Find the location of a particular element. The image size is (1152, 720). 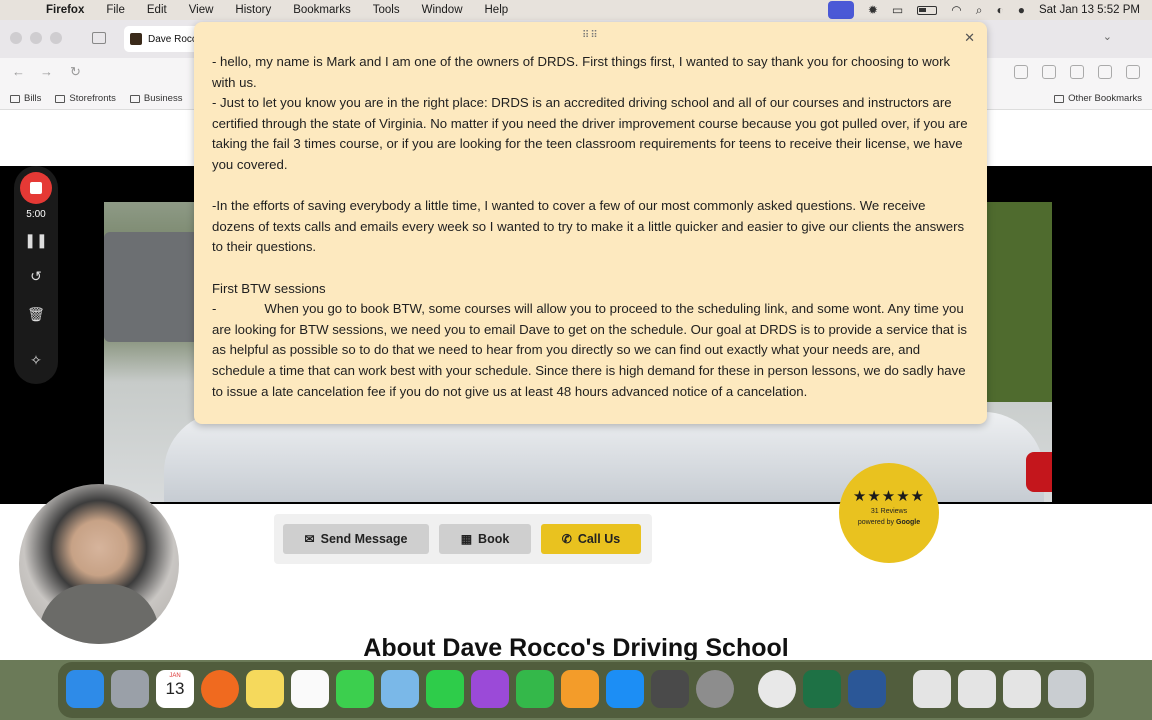

send-message-button: ✉ Send Message is located at coordinates (356, 539).